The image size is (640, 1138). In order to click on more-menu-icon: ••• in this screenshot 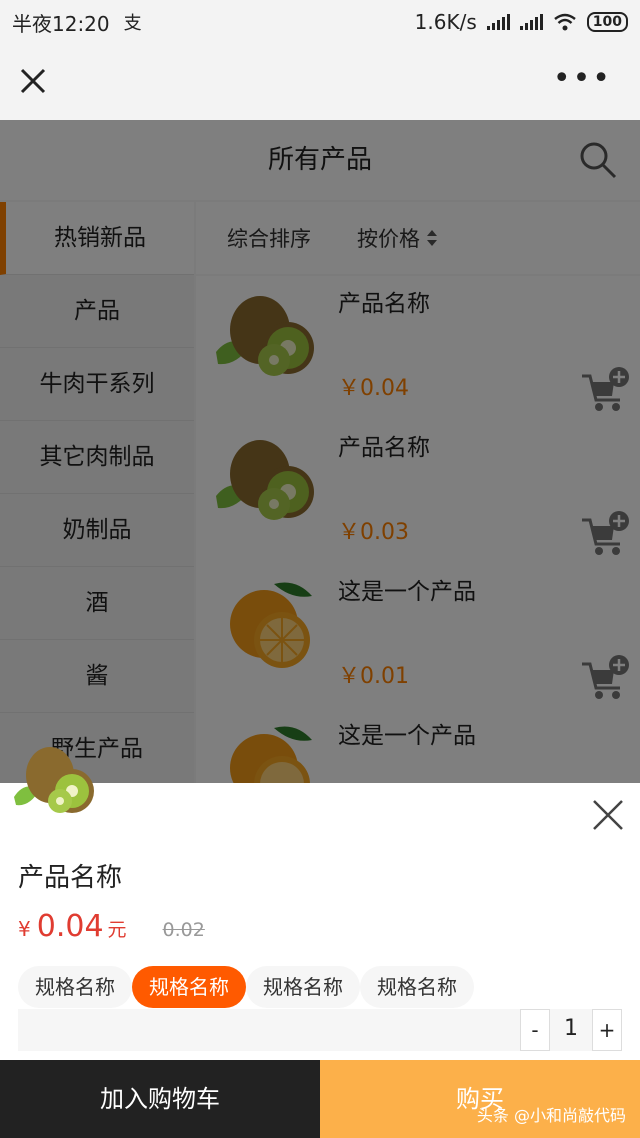, I will do `click(582, 79)`.